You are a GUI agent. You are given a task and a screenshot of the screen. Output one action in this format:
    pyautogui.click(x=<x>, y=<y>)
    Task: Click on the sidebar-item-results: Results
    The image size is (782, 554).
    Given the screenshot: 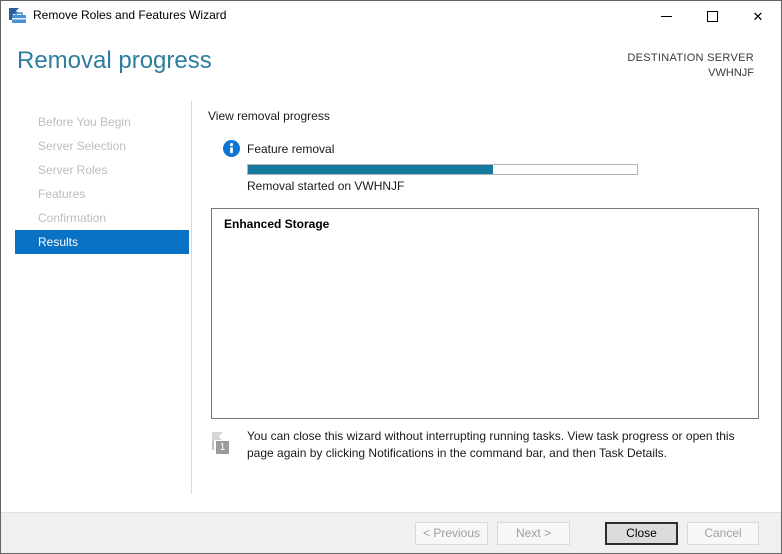 What is the action you would take?
    pyautogui.click(x=102, y=242)
    